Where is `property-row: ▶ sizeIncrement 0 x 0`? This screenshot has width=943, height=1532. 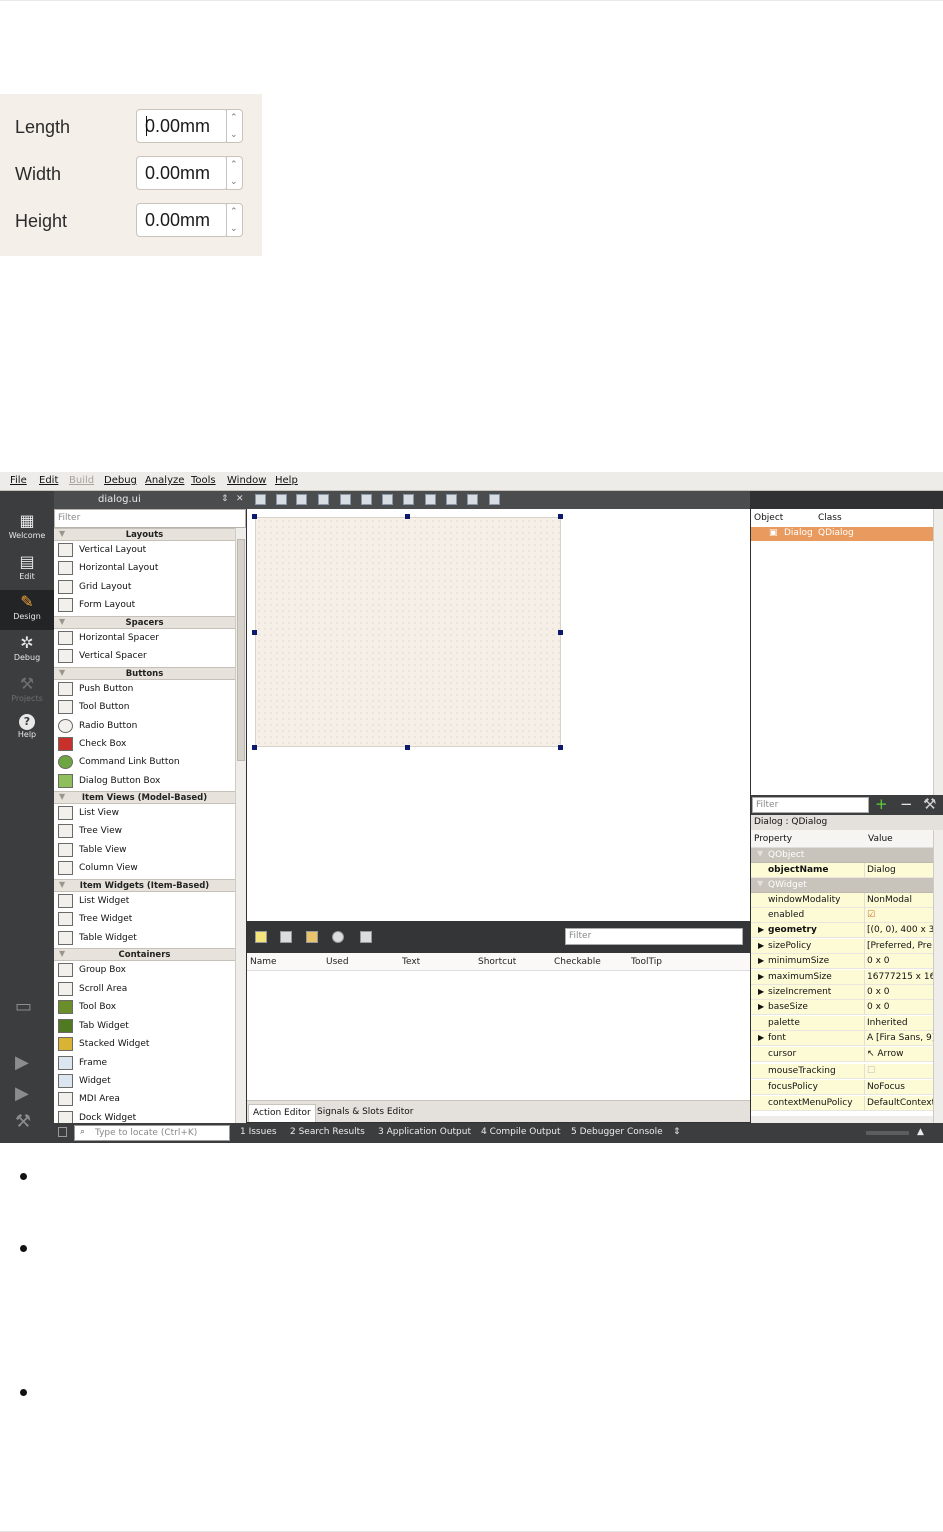
property-row: ▶ sizeIncrement 0 x 0 is located at coordinates (842, 992).